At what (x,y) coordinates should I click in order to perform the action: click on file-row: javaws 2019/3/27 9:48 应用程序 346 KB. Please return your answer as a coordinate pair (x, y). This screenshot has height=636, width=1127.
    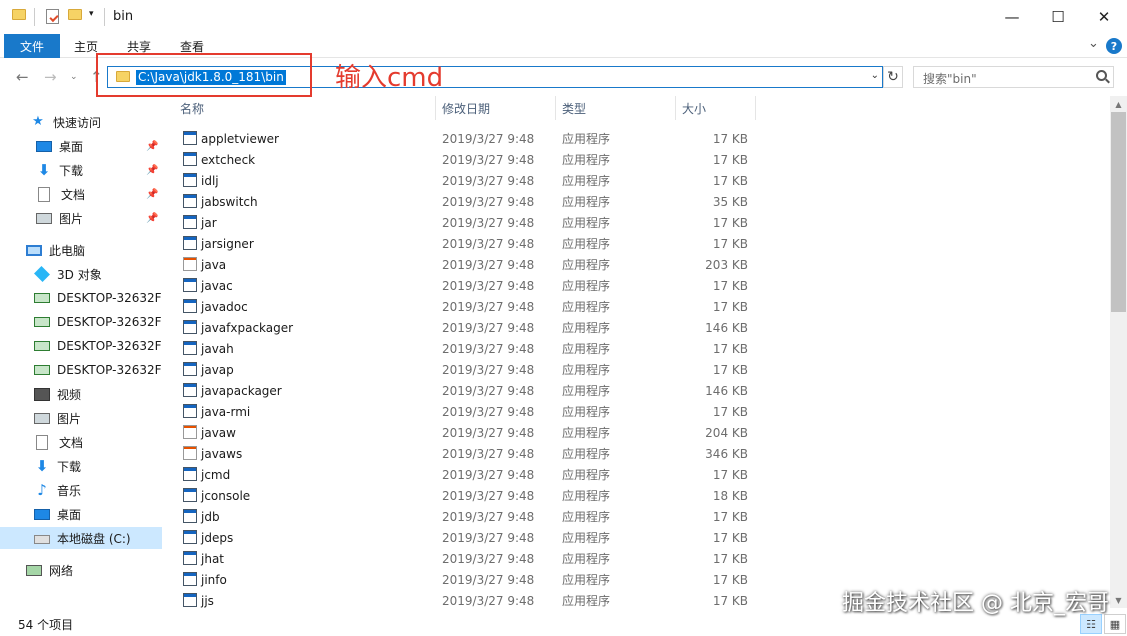
    Looking at the image, I should click on (635, 453).